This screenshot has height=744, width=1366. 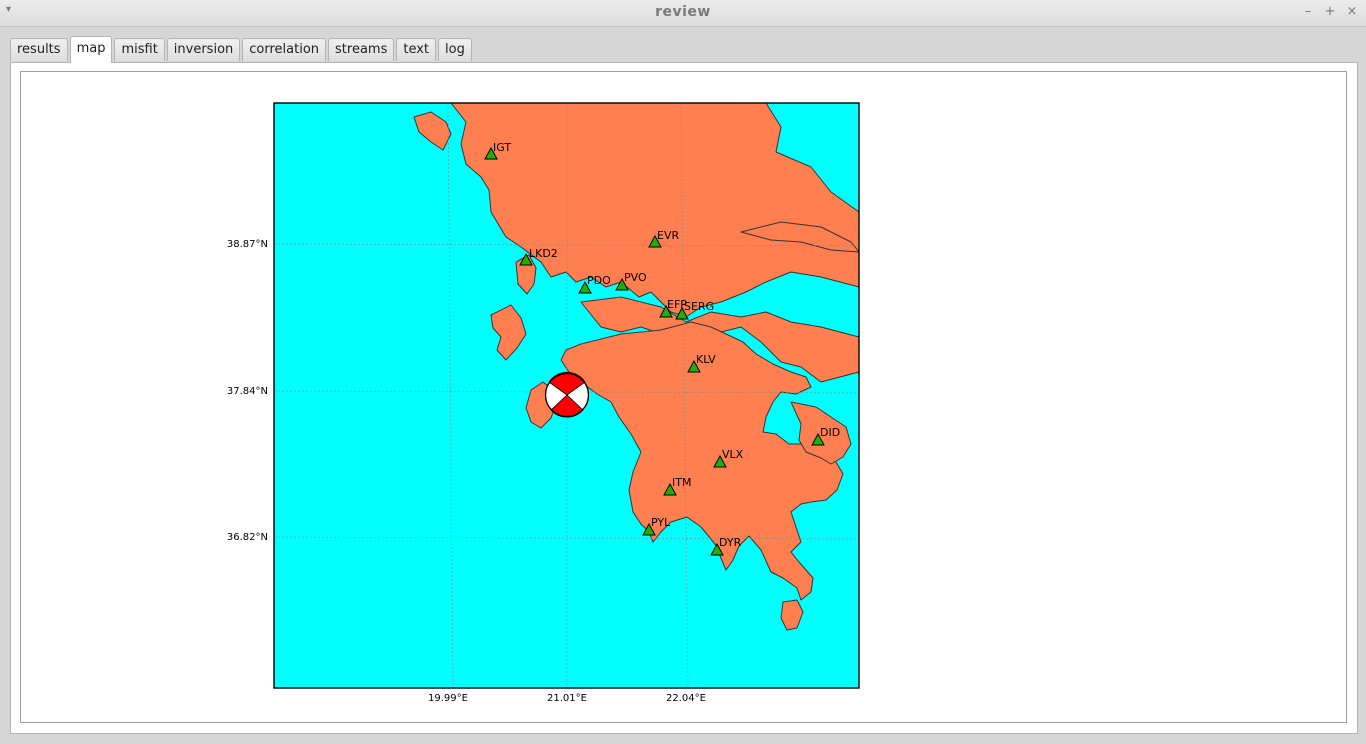 I want to click on lon-label: 19.99°E, so click(x=448, y=698).